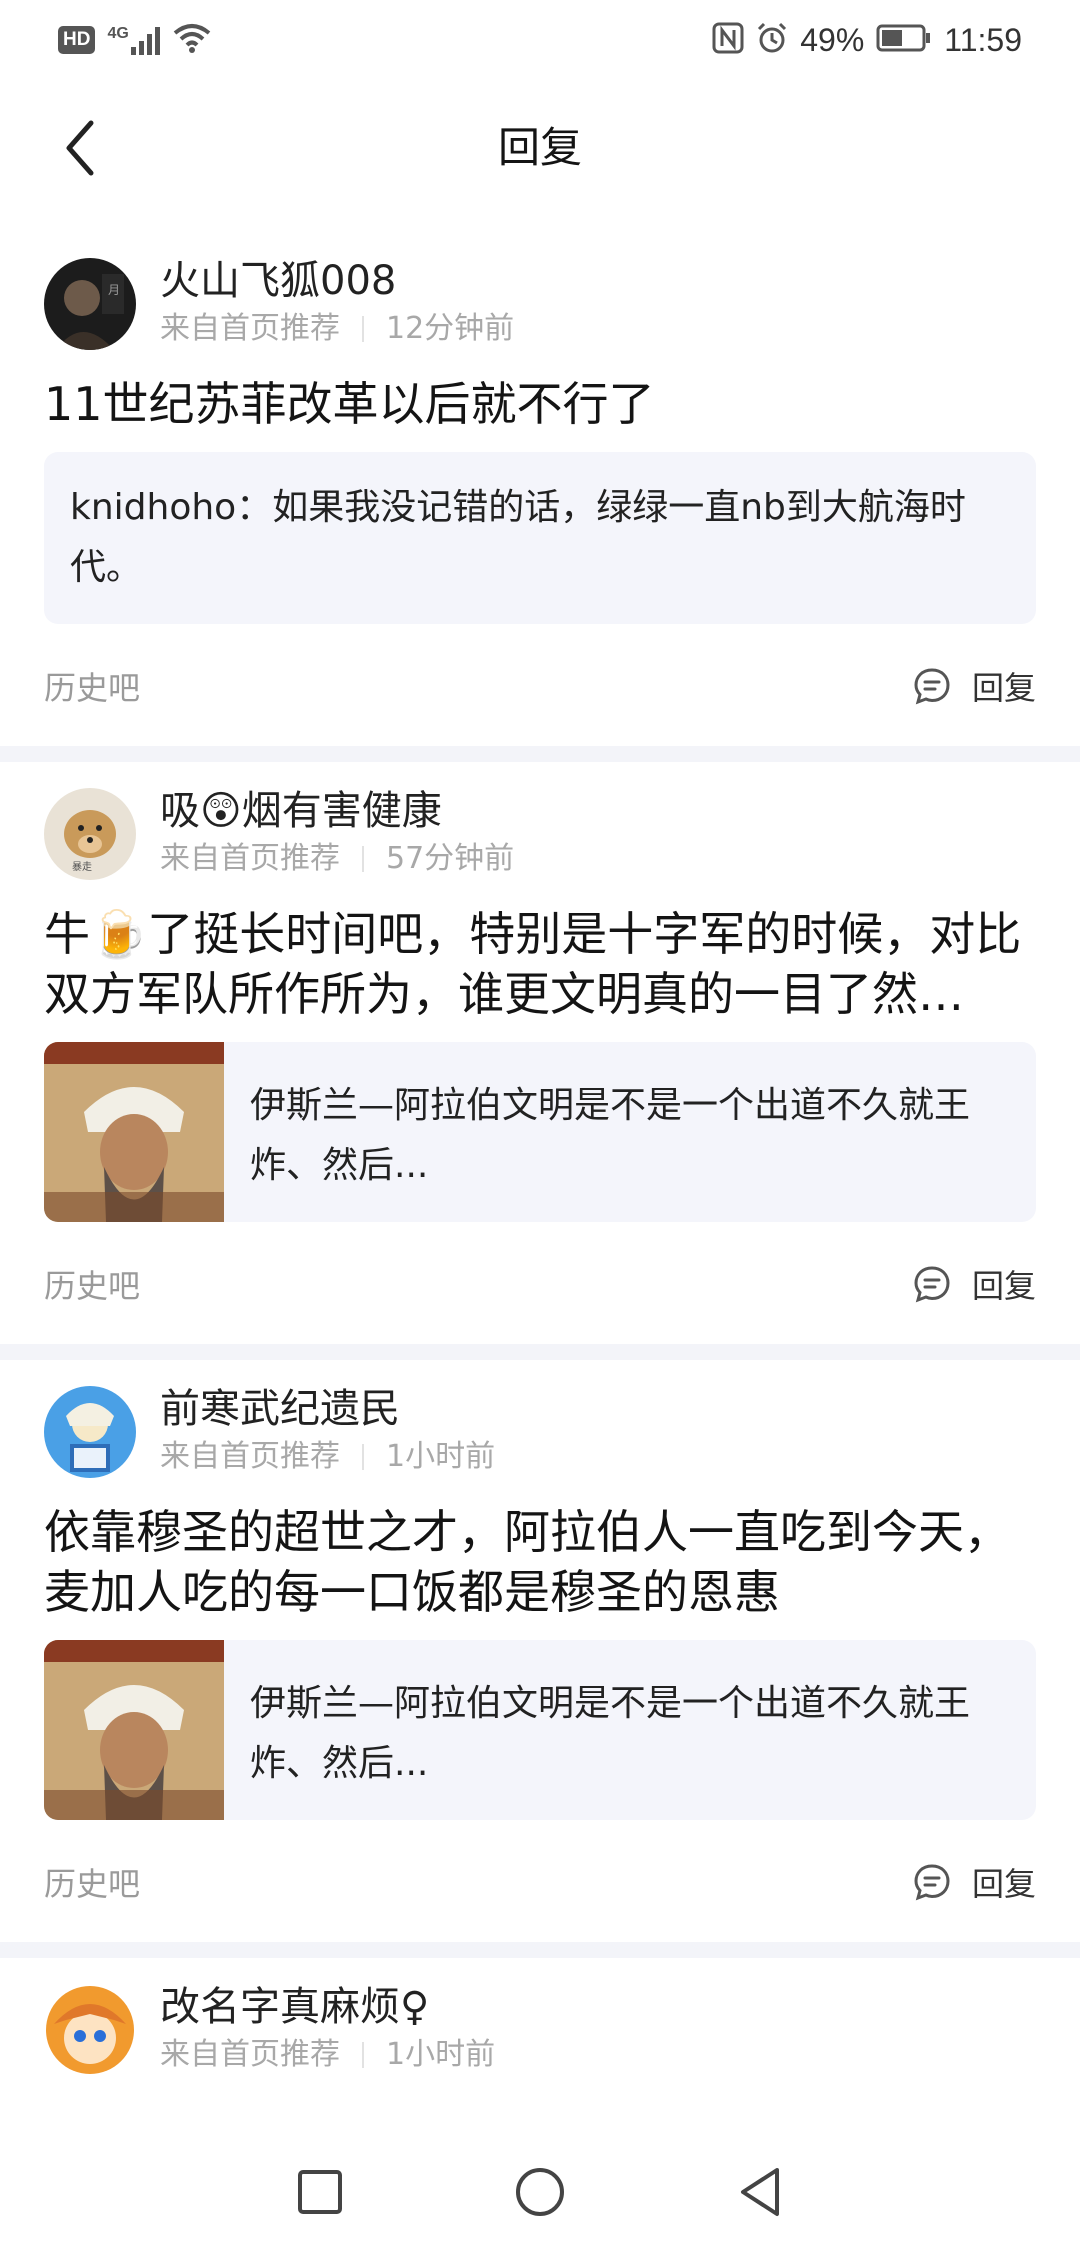 The width and height of the screenshot is (1080, 2244). I want to click on avatar: 月, so click(90, 304).